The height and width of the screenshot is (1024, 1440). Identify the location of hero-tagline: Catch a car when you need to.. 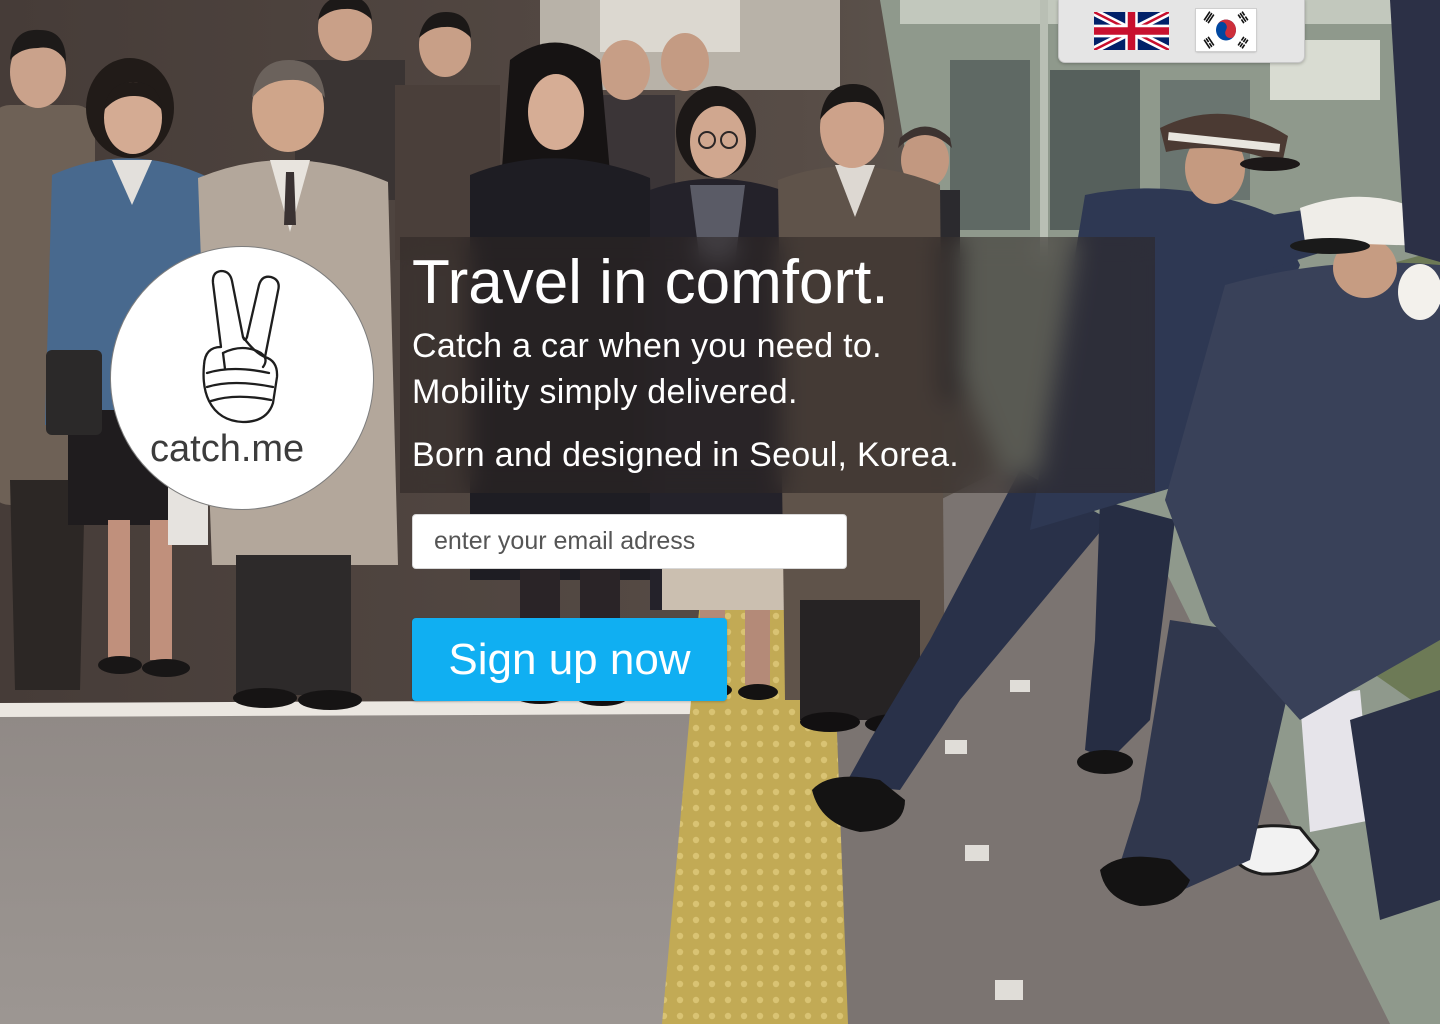
(647, 346).